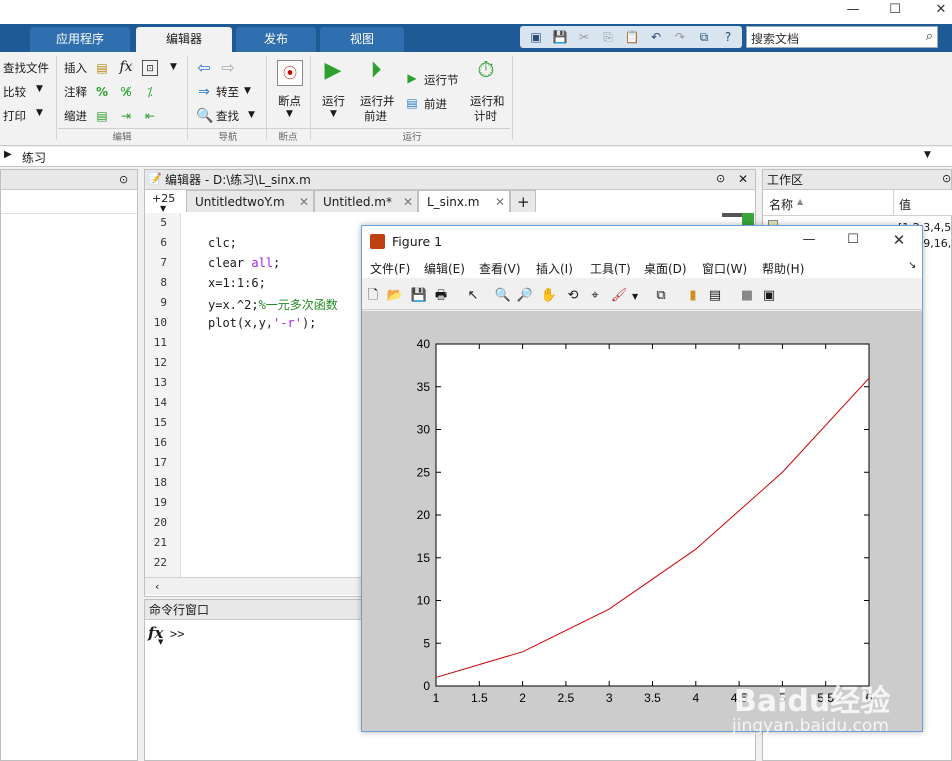  Describe the element at coordinates (102, 68) in the screenshot. I see `insert-section-icon: ▤` at that location.